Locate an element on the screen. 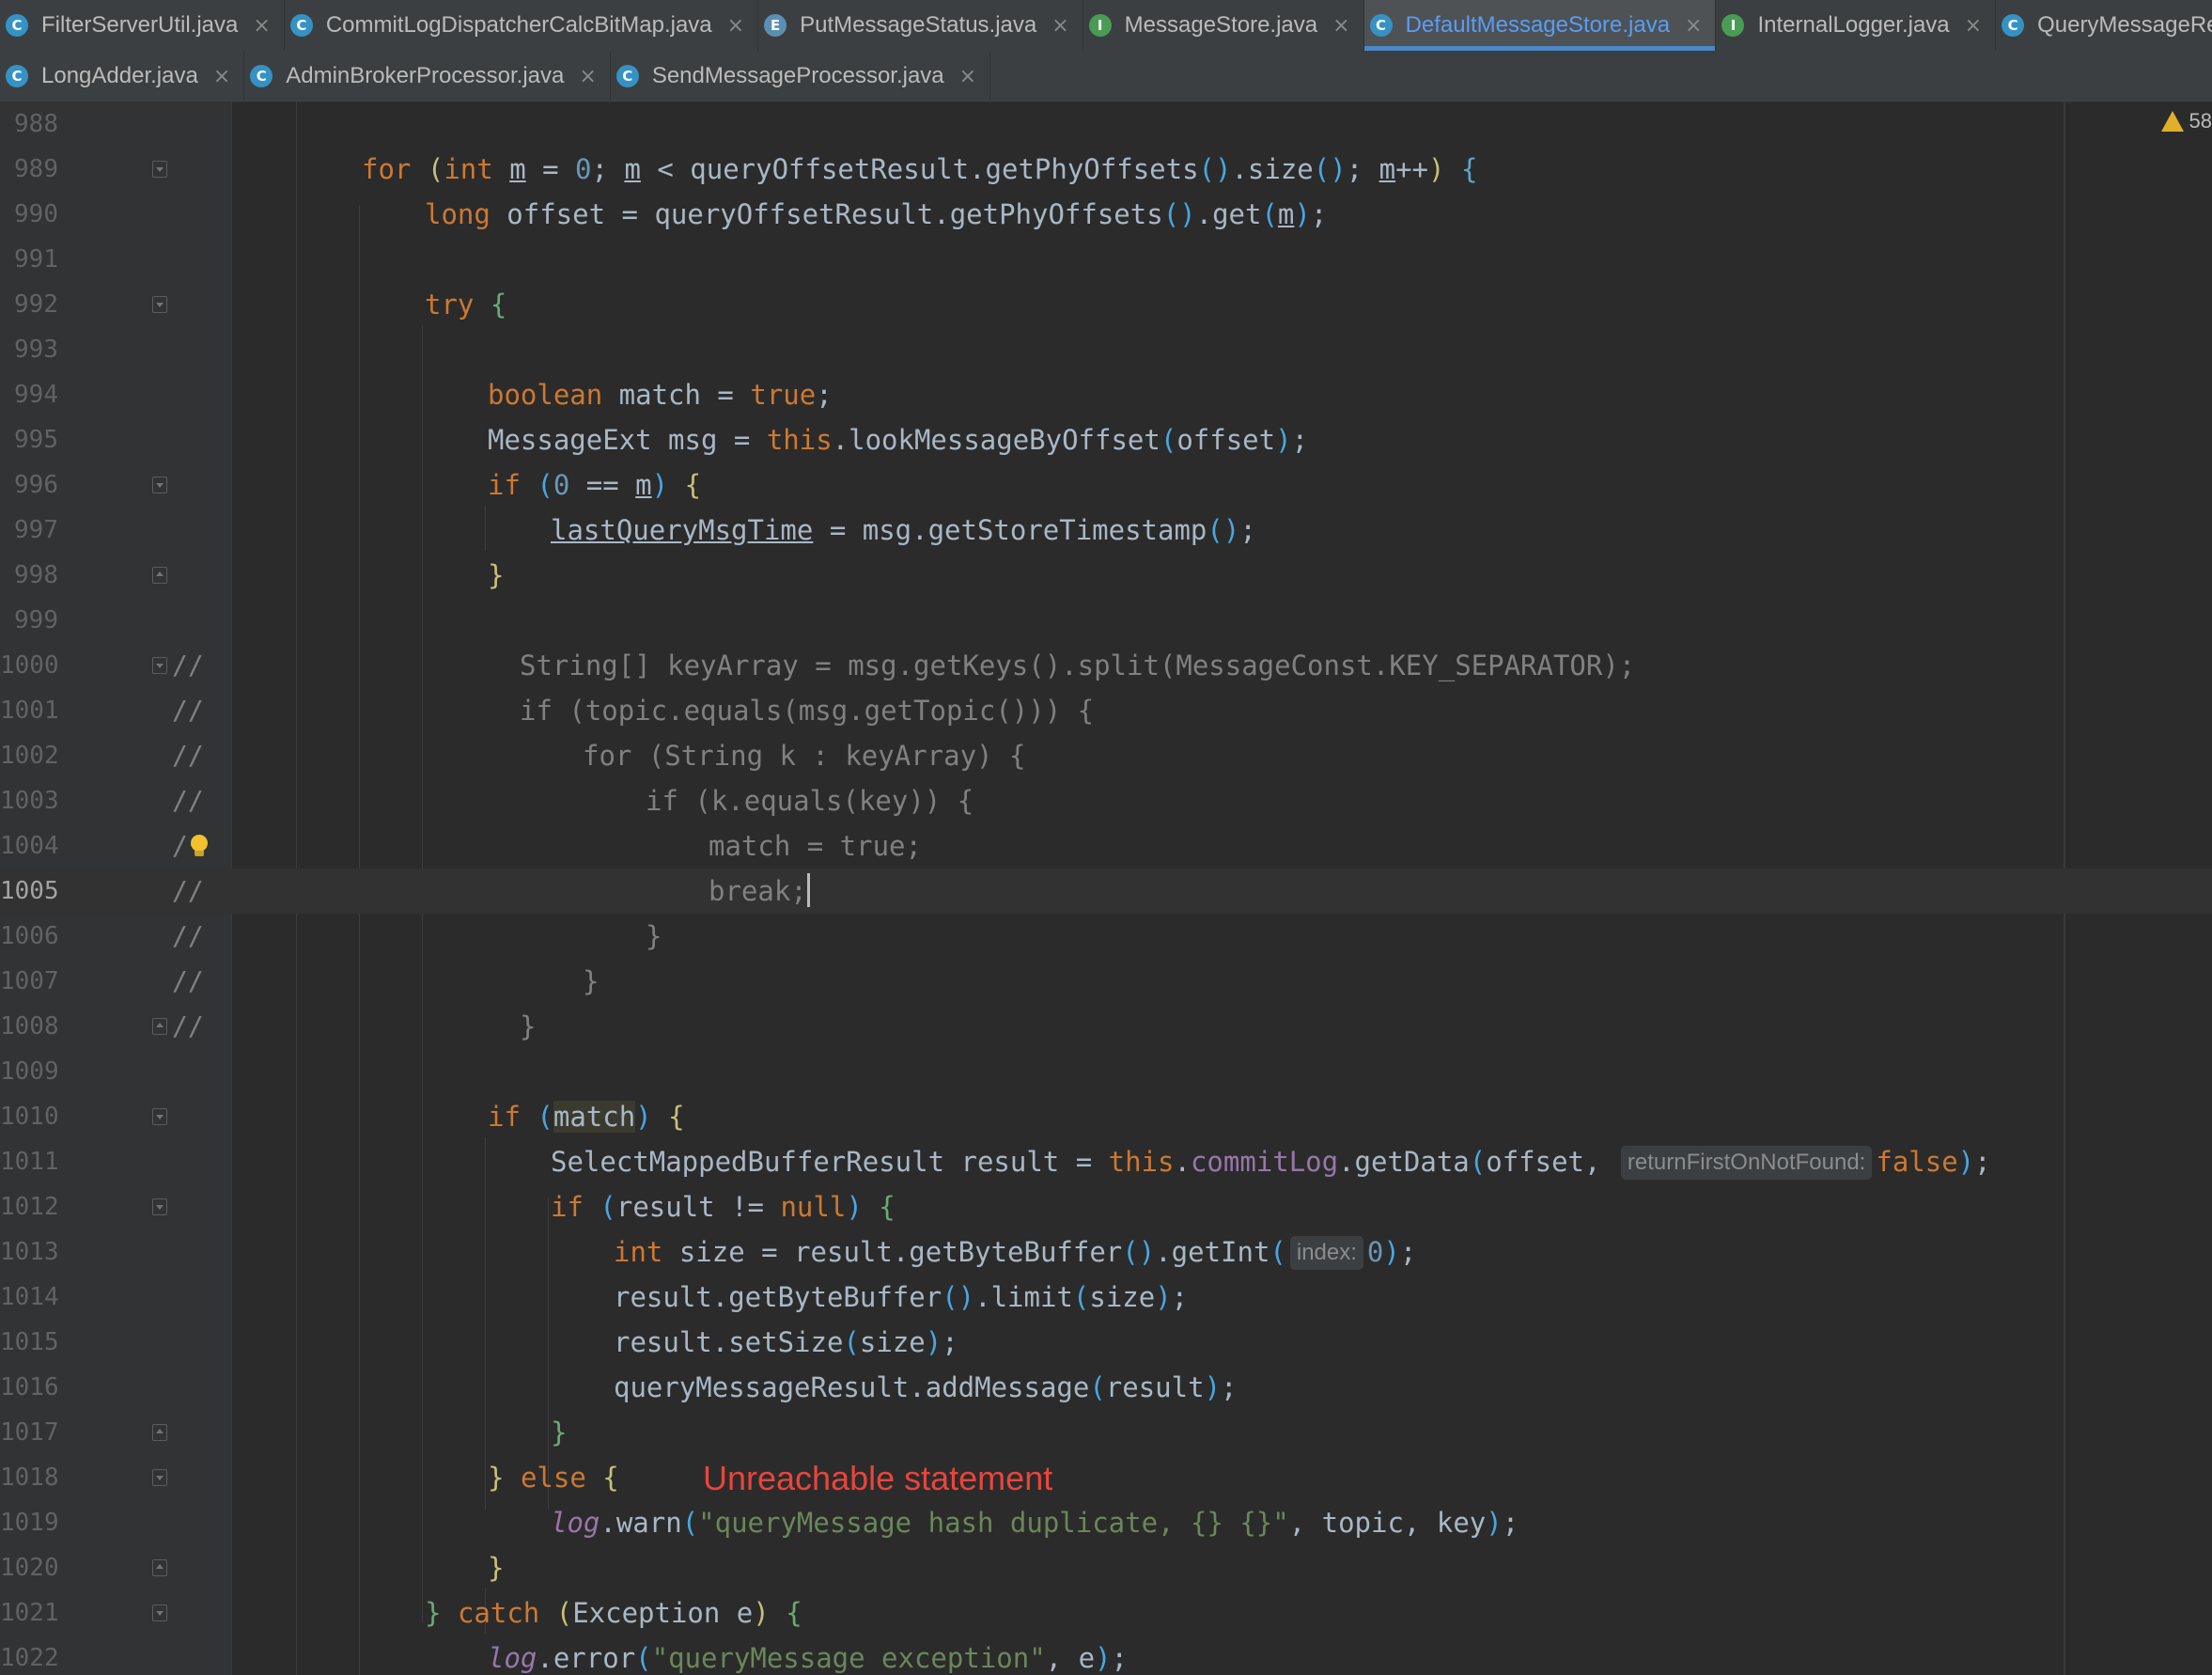  tab-message-store: I MessageStore.java × is located at coordinates (1223, 25).